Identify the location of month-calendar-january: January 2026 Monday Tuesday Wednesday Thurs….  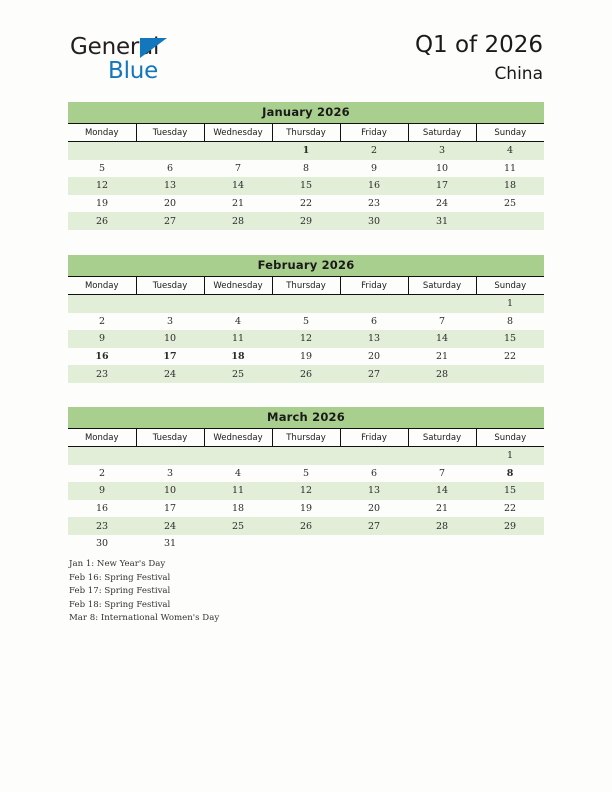
(306, 166).